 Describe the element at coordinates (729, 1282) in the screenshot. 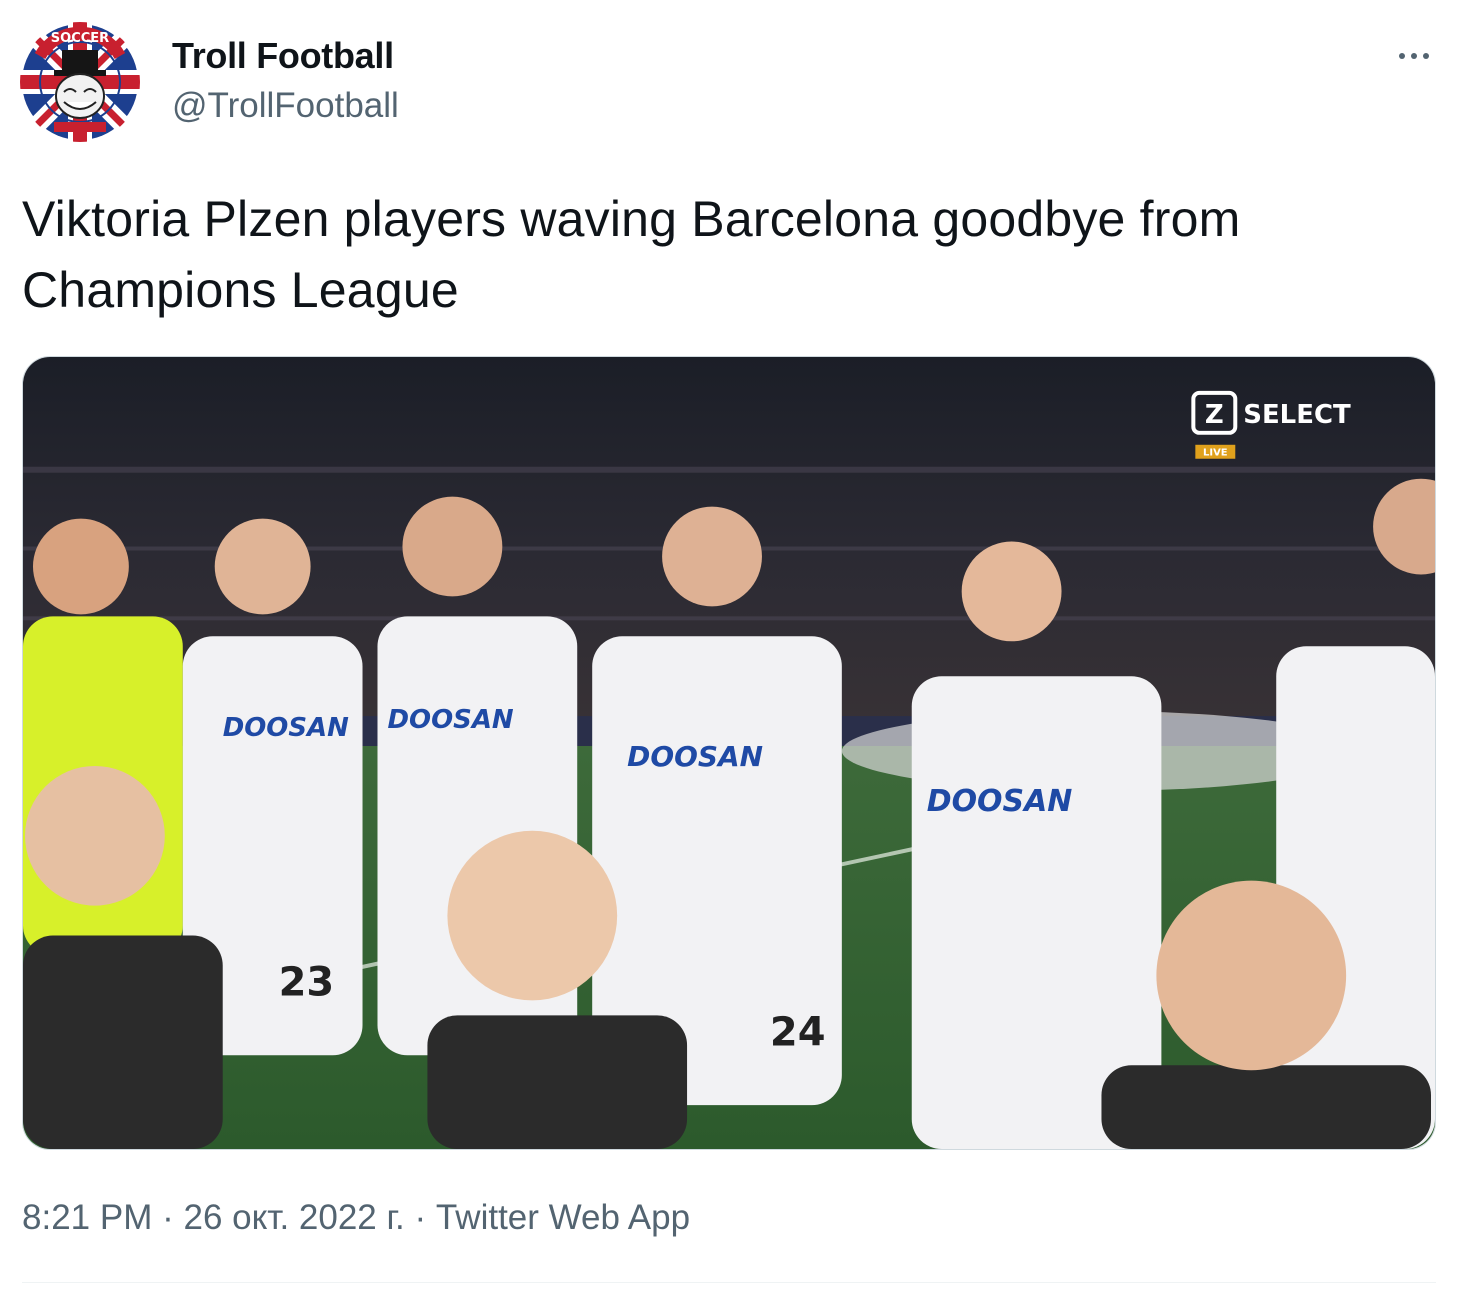

I see `divider` at that location.